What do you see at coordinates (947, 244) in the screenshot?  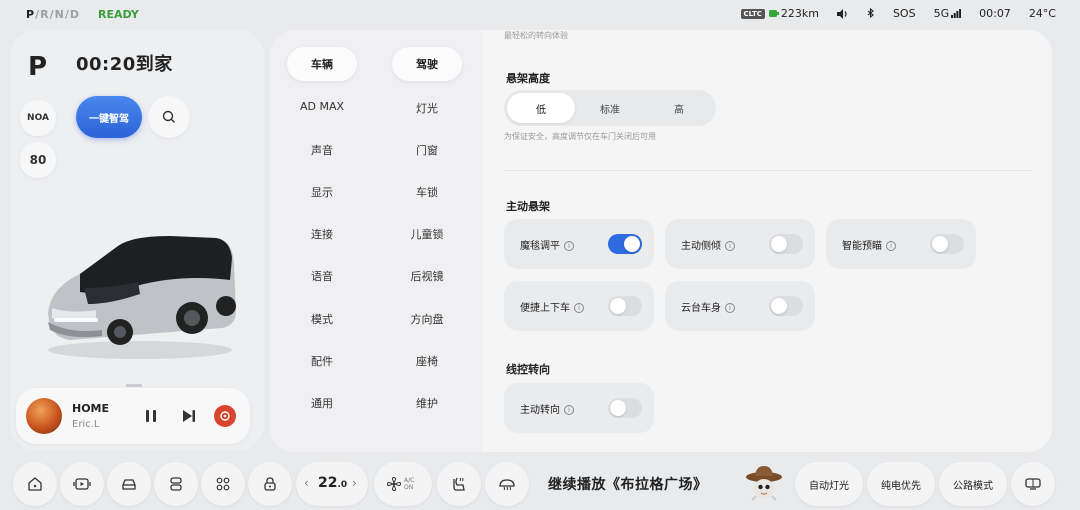 I see `toggle-smart-preview` at bounding box center [947, 244].